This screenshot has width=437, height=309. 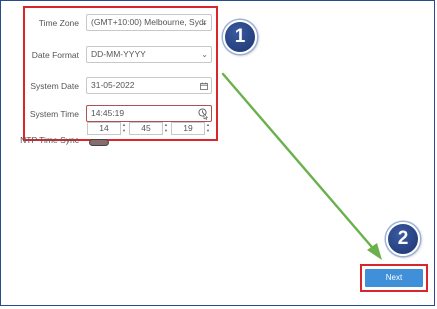 I want to click on next-button-highlight: Next, so click(x=394, y=278).